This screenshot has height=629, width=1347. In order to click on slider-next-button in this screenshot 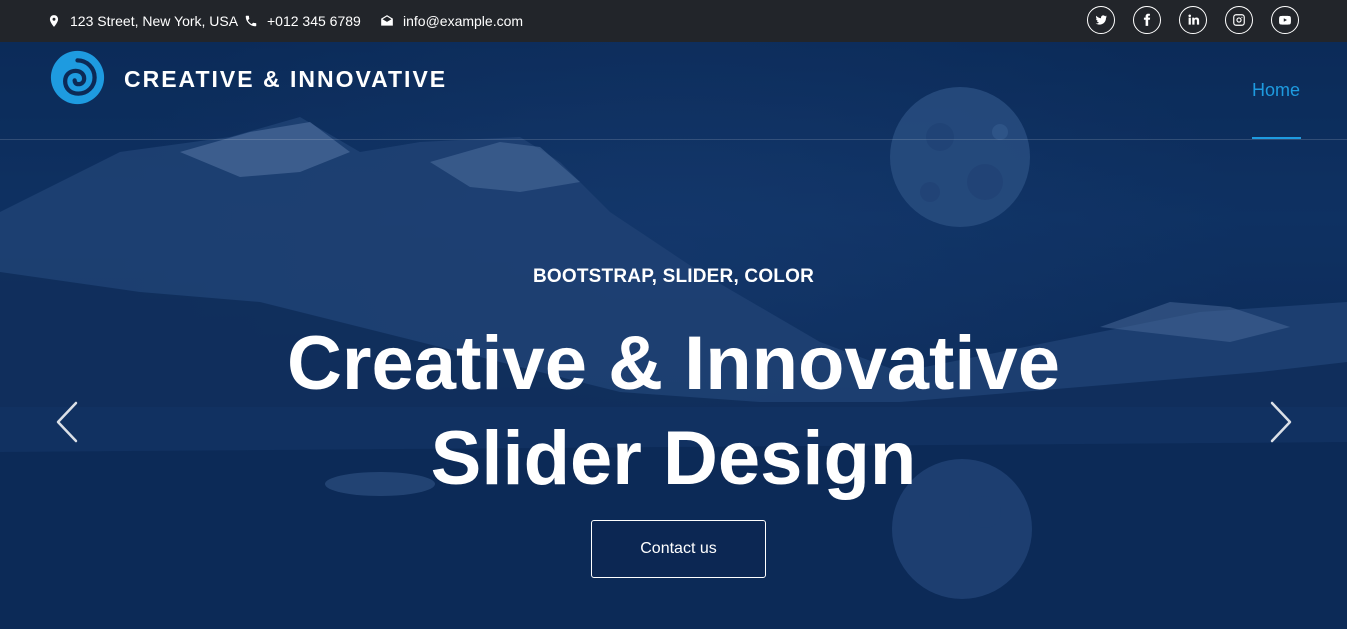, I will do `click(1281, 422)`.